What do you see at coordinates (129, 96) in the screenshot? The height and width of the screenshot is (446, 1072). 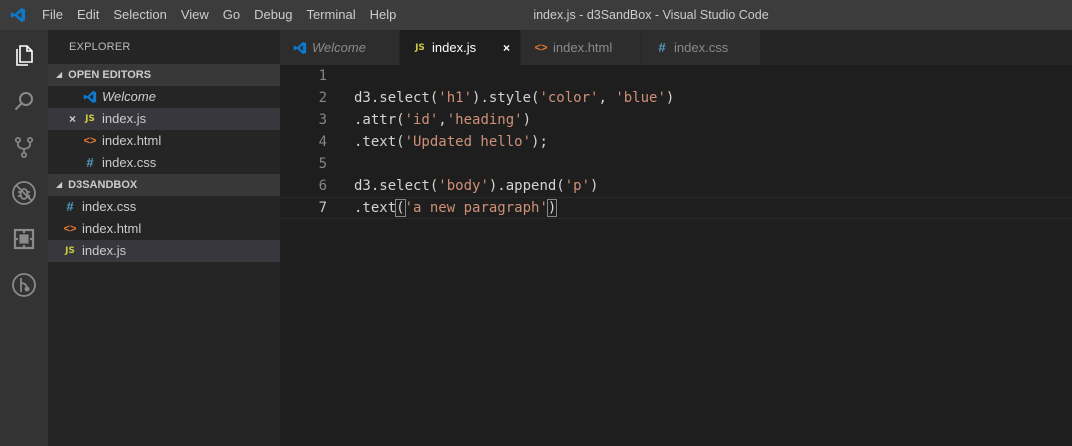 I see `open-editor-label: Welcome` at bounding box center [129, 96].